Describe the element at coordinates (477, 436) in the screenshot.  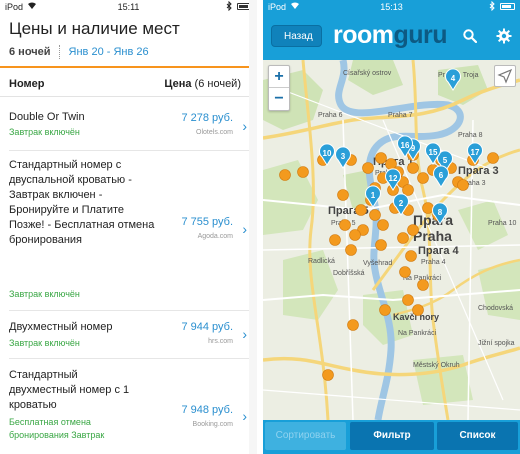
I see `list-button: Список` at that location.